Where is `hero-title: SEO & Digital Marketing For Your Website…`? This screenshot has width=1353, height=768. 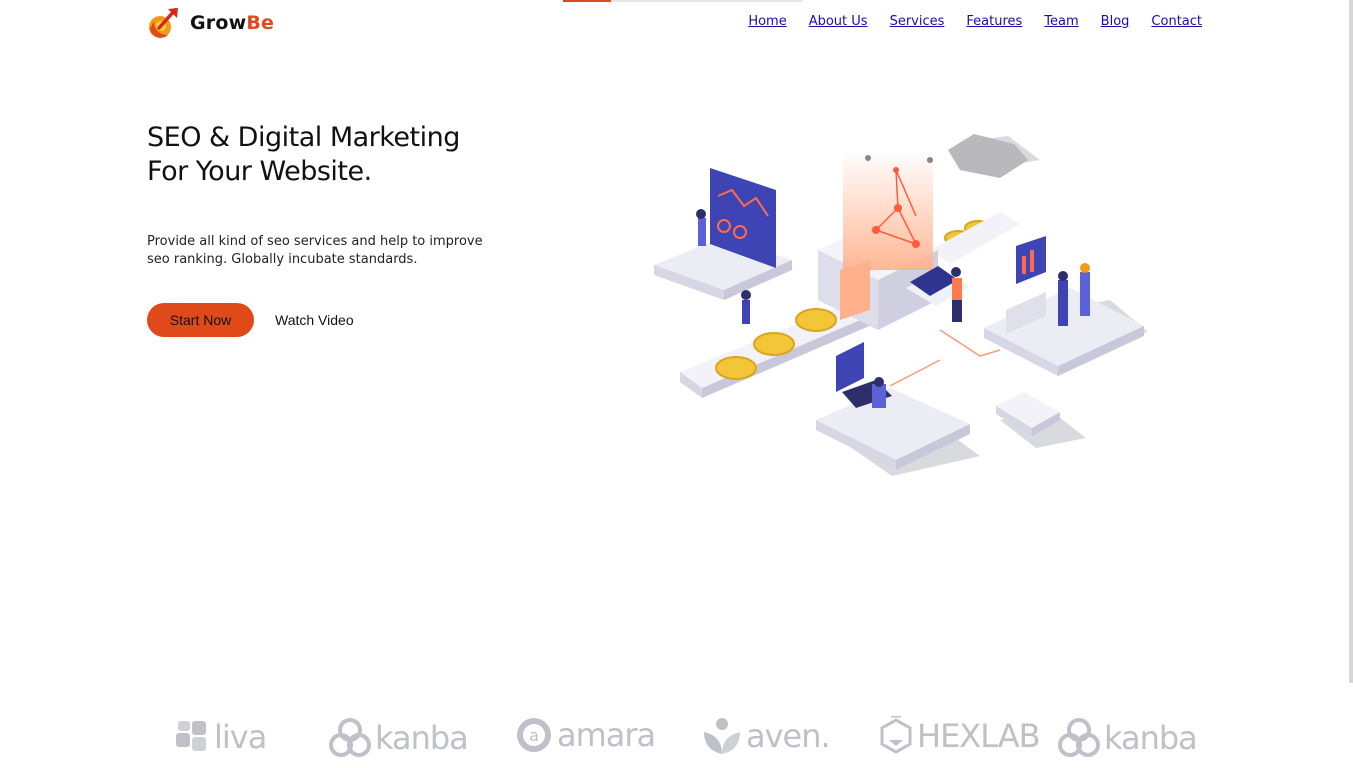
hero-title: SEO & Digital Marketing For Your Website… is located at coordinates (303, 154).